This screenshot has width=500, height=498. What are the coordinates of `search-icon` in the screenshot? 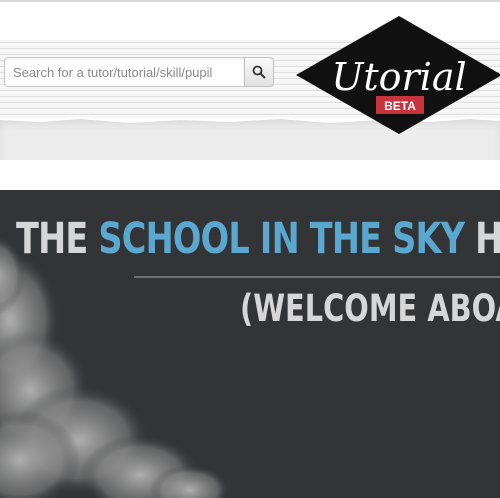 It's located at (259, 72).